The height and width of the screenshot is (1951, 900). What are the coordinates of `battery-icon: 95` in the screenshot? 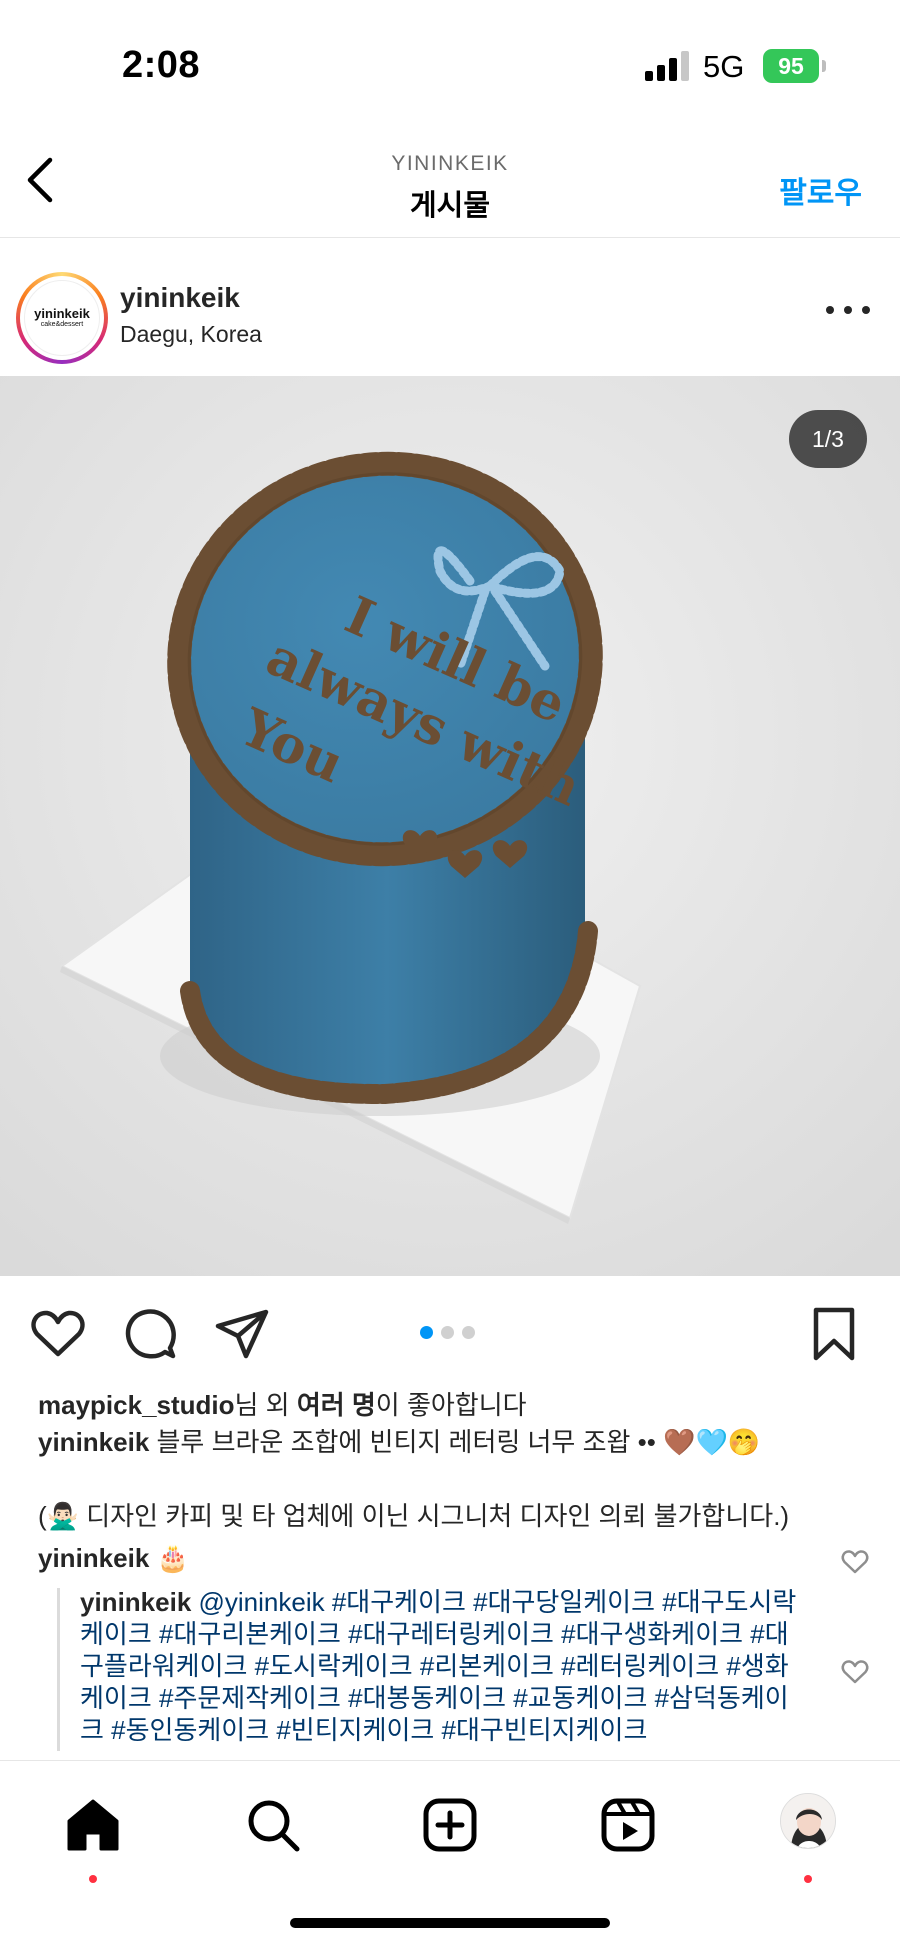 It's located at (791, 66).